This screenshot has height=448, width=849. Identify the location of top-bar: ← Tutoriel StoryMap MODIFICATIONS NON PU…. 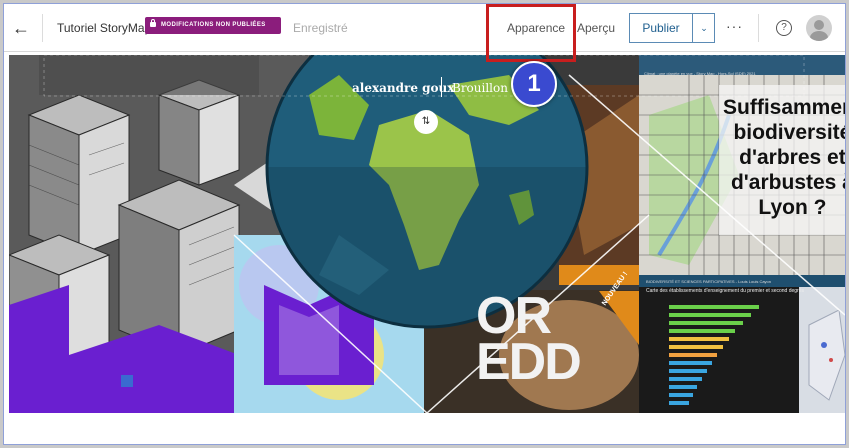
(424, 28).